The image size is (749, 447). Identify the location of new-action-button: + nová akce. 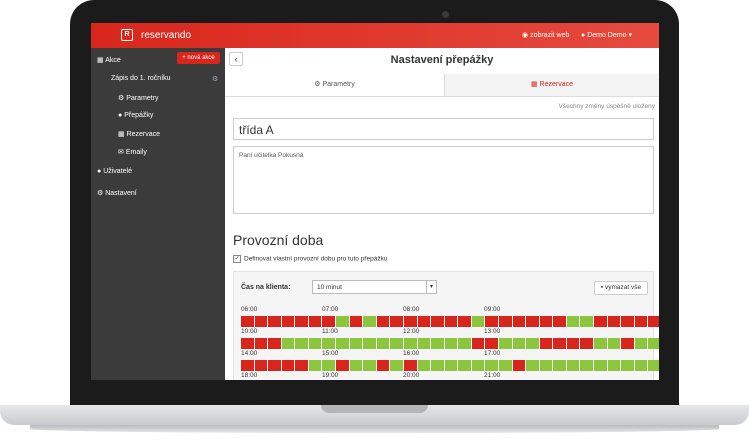
(198, 58).